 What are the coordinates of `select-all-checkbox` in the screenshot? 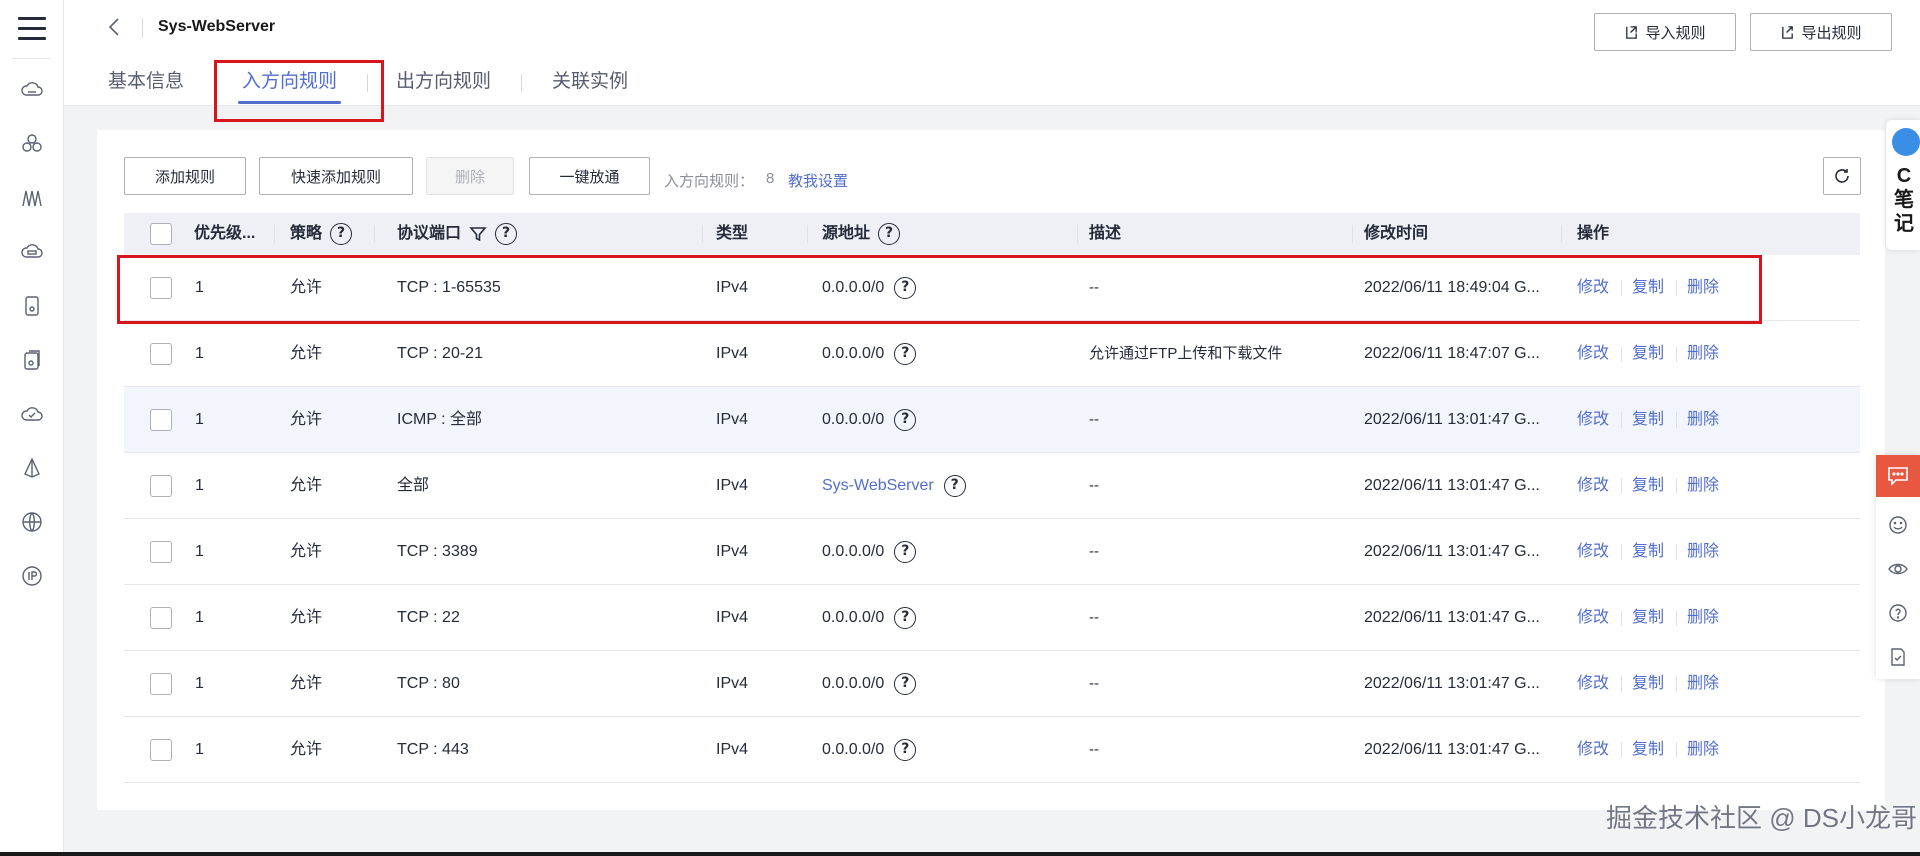 It's located at (161, 234).